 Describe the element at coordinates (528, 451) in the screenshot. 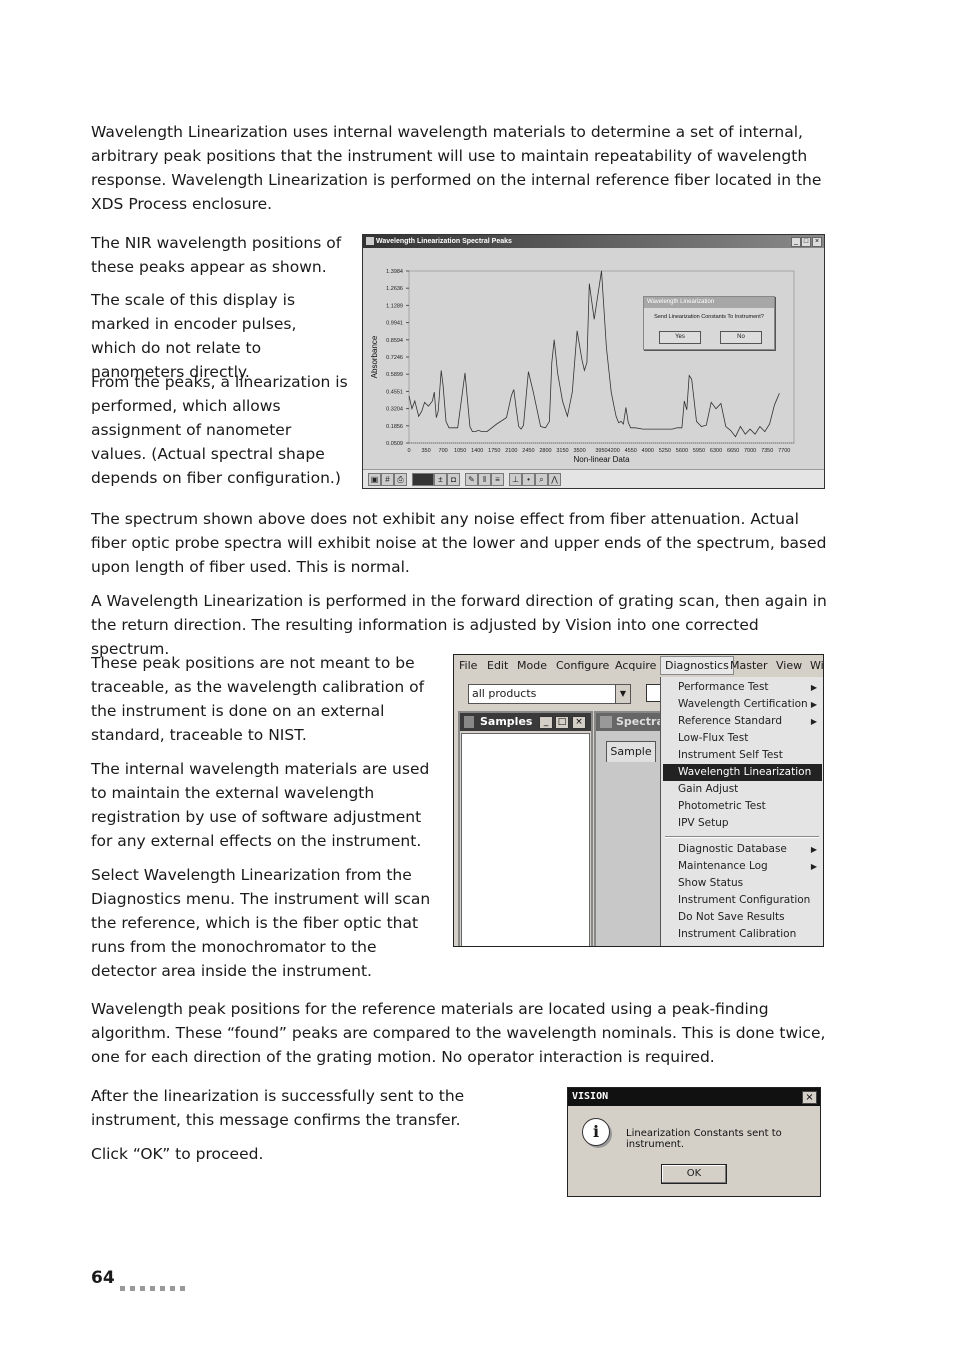

I see `x-tick-label: 2450` at that location.